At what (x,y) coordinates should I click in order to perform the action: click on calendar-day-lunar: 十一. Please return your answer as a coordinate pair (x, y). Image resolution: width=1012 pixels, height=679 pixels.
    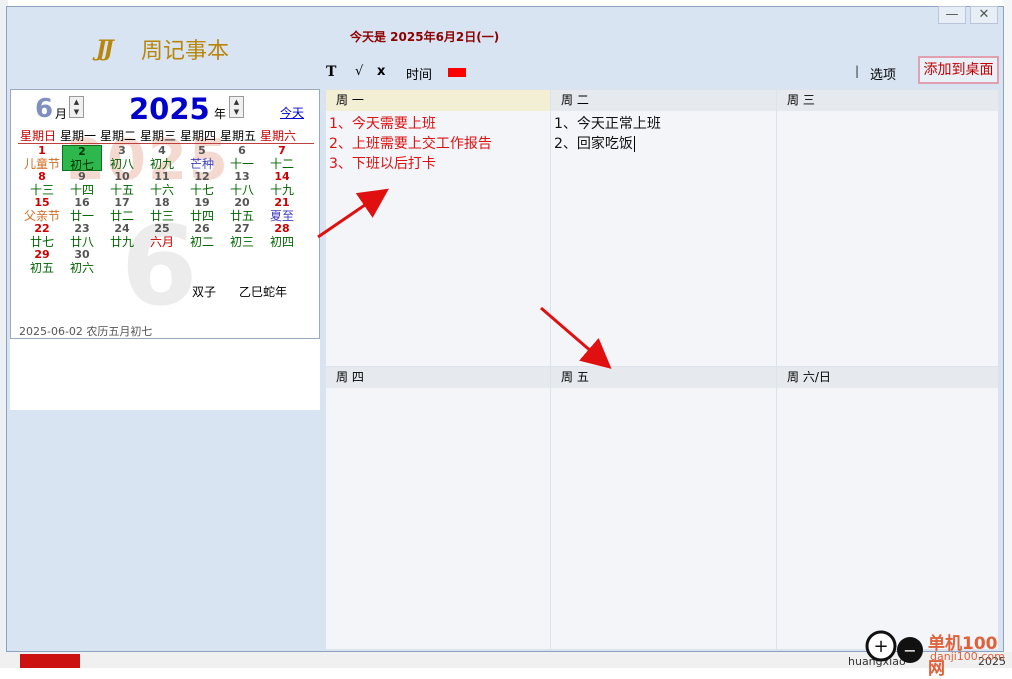
    Looking at the image, I should click on (241, 164).